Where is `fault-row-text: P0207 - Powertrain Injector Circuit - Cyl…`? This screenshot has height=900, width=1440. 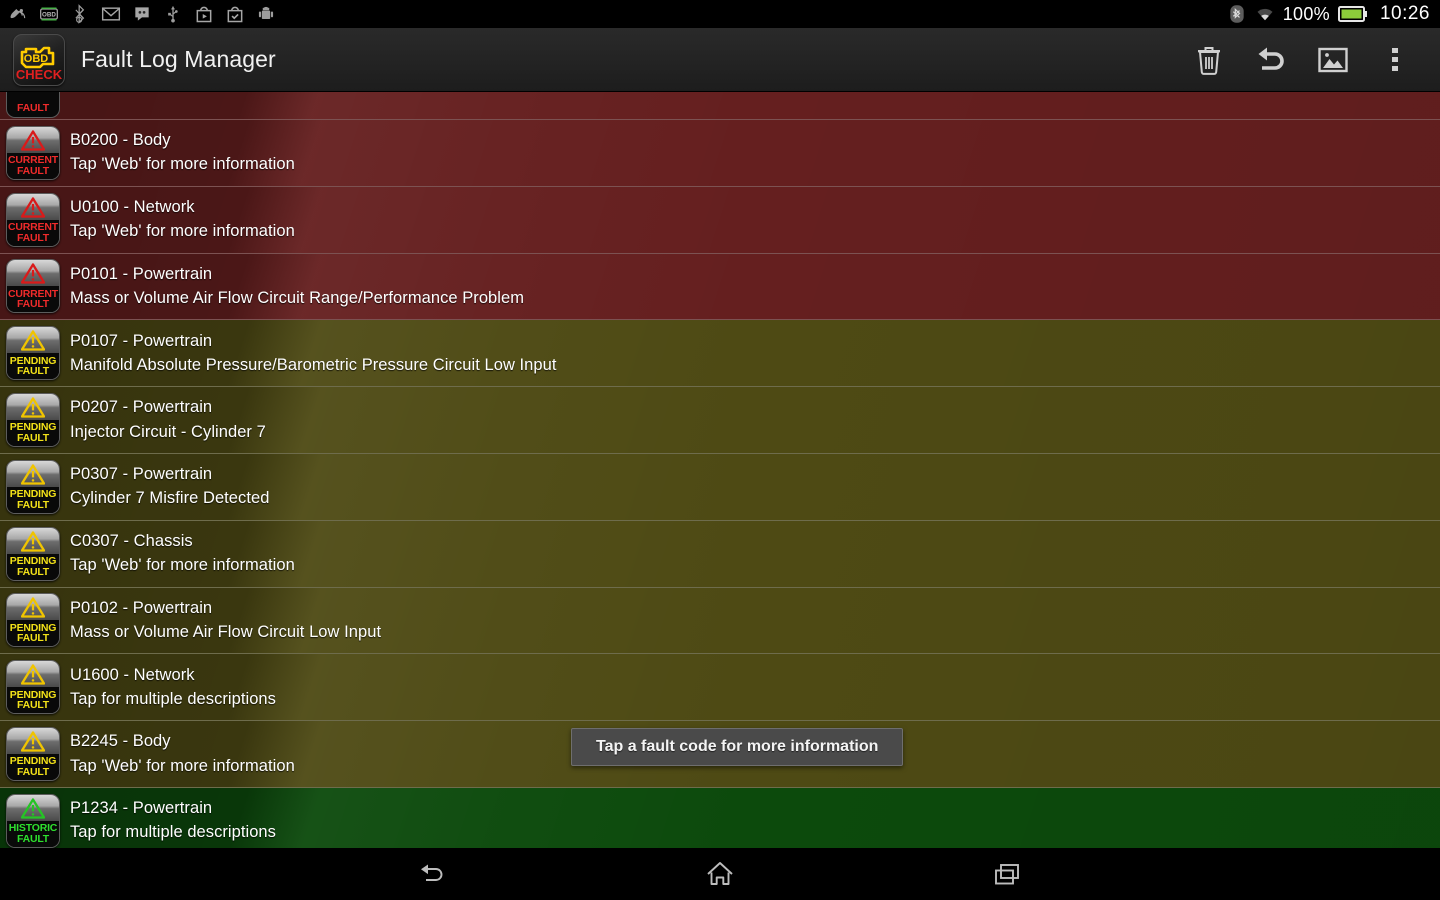 fault-row-text: P0207 - Powertrain Injector Circuit - Cyl… is located at coordinates (168, 419).